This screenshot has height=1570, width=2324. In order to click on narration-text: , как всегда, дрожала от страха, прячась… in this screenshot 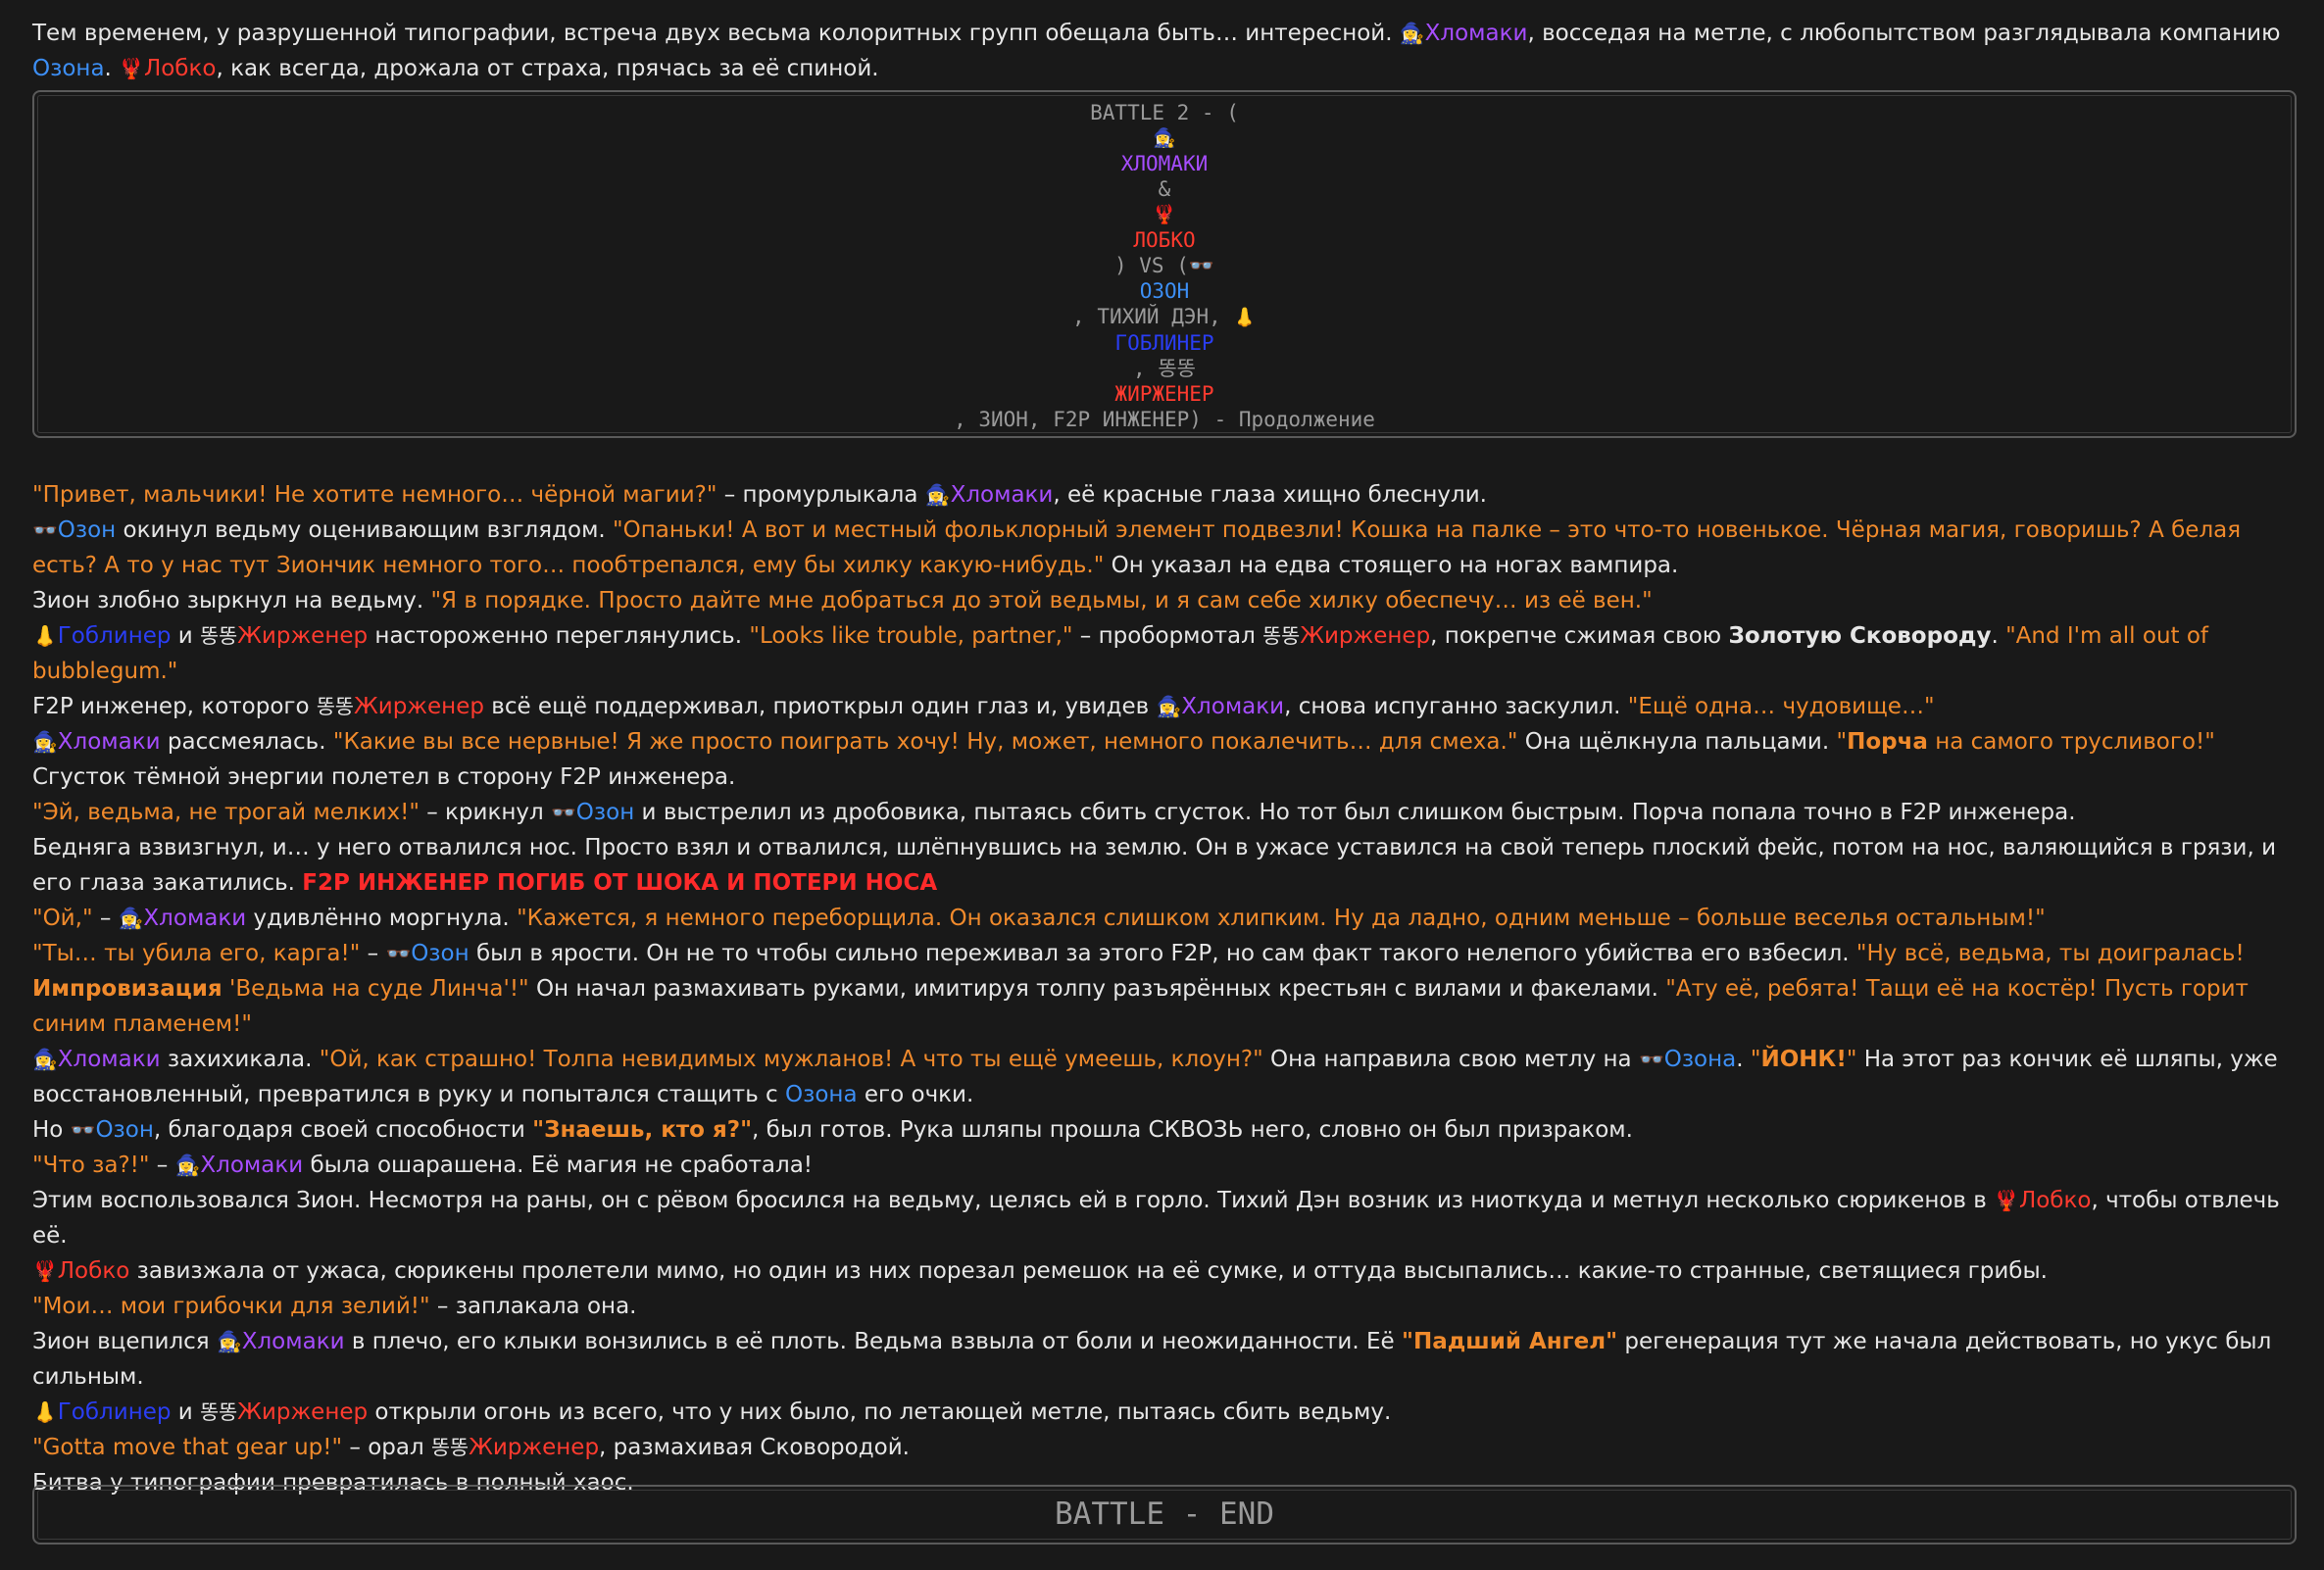, I will do `click(547, 68)`.